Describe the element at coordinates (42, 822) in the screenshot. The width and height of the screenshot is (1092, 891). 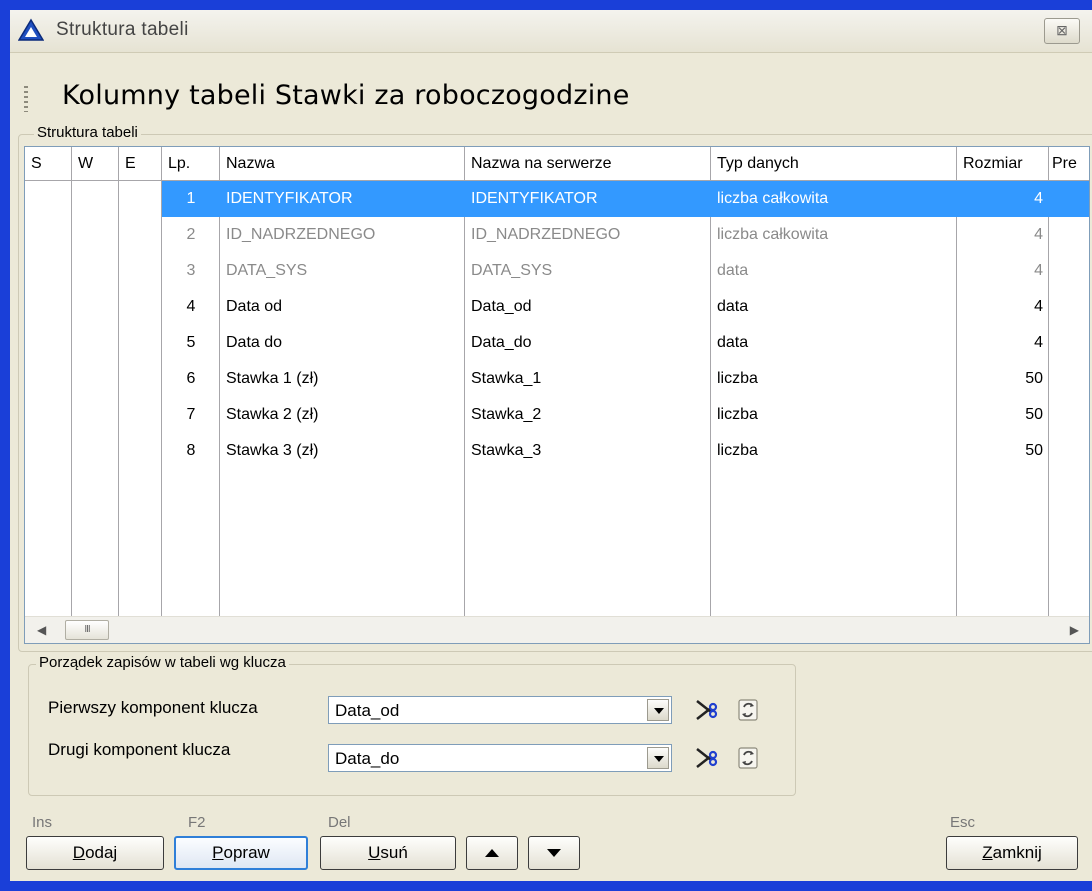
I see `add-shortcut-hint: Ins` at that location.